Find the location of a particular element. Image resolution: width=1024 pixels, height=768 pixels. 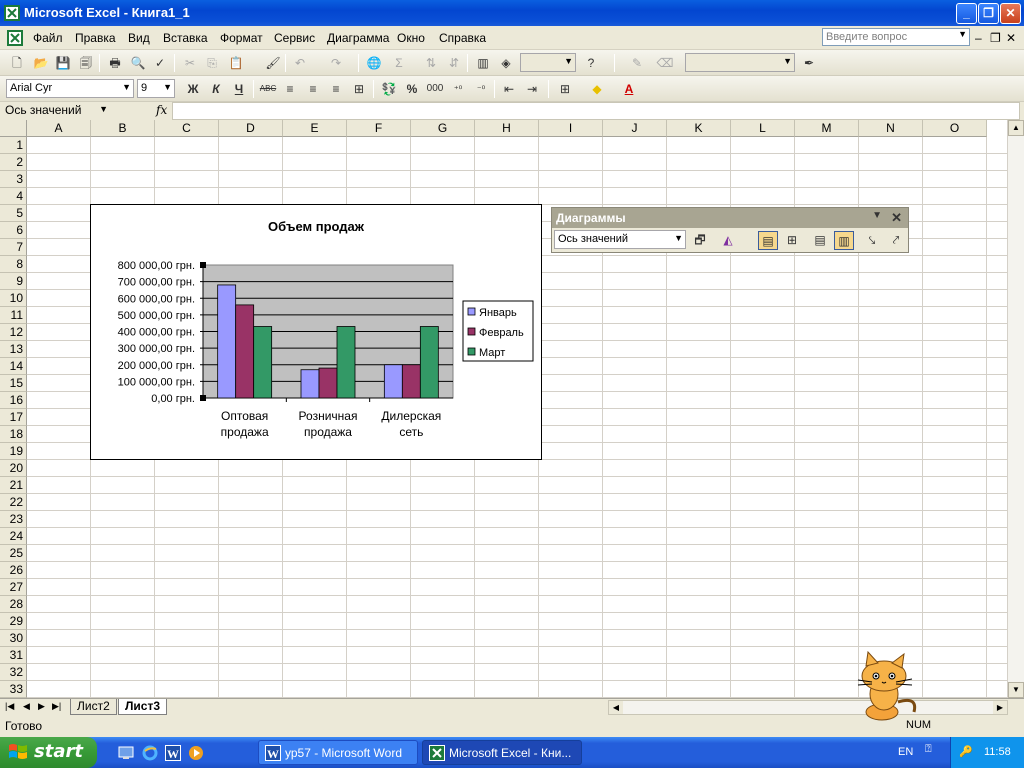

row-header-9: 9 is located at coordinates (13, 281).